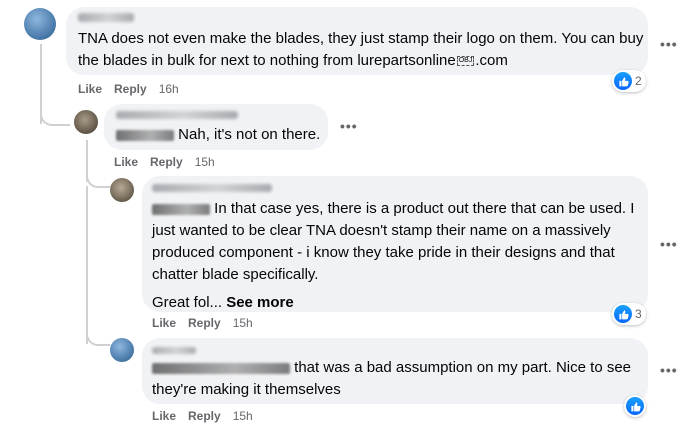 This screenshot has height=427, width=684. Describe the element at coordinates (465, 61) in the screenshot. I see `object-placeholder-glyph: OBJ` at that location.